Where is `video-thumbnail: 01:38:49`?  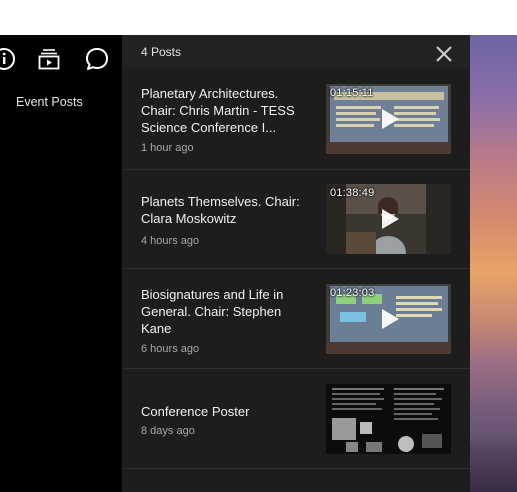 video-thumbnail: 01:38:49 is located at coordinates (388, 219).